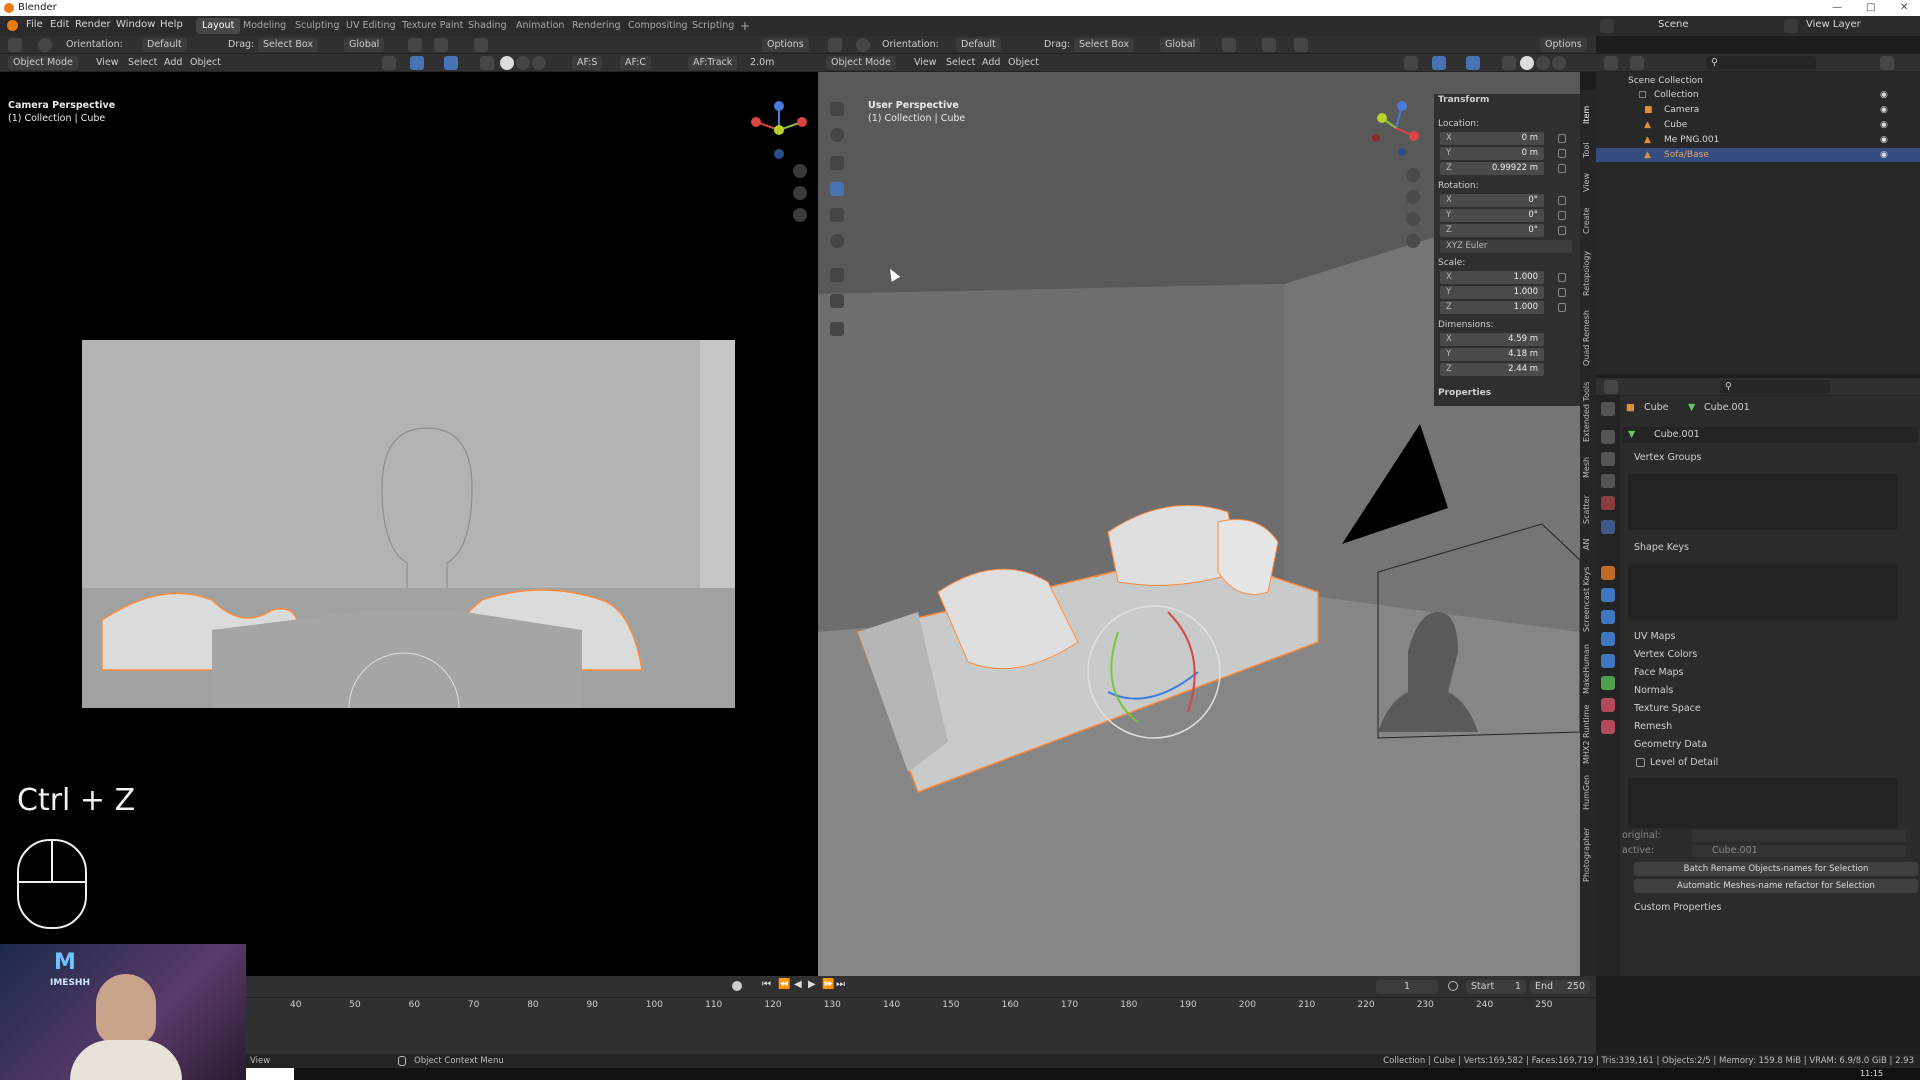  I want to click on properties-panel-header: Properties, so click(1464, 393).